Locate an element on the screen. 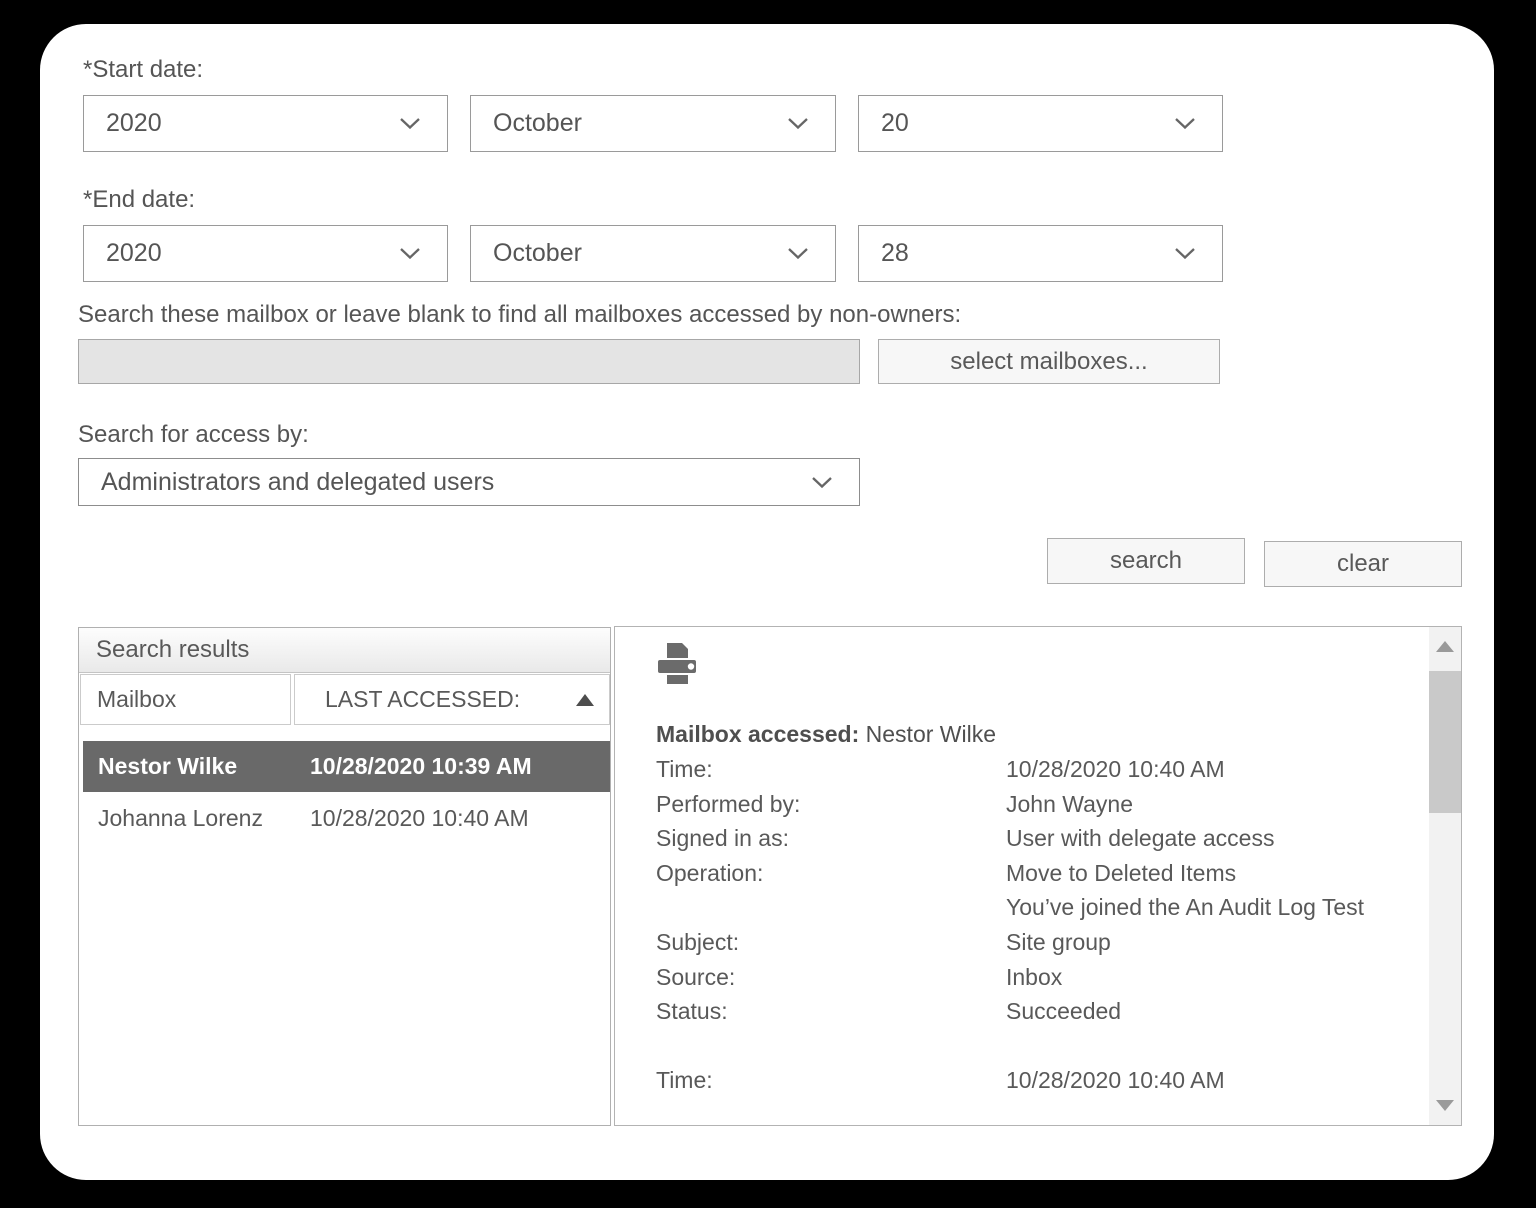 This screenshot has height=1208, width=1536. scroll-up-icon is located at coordinates (1445, 646).